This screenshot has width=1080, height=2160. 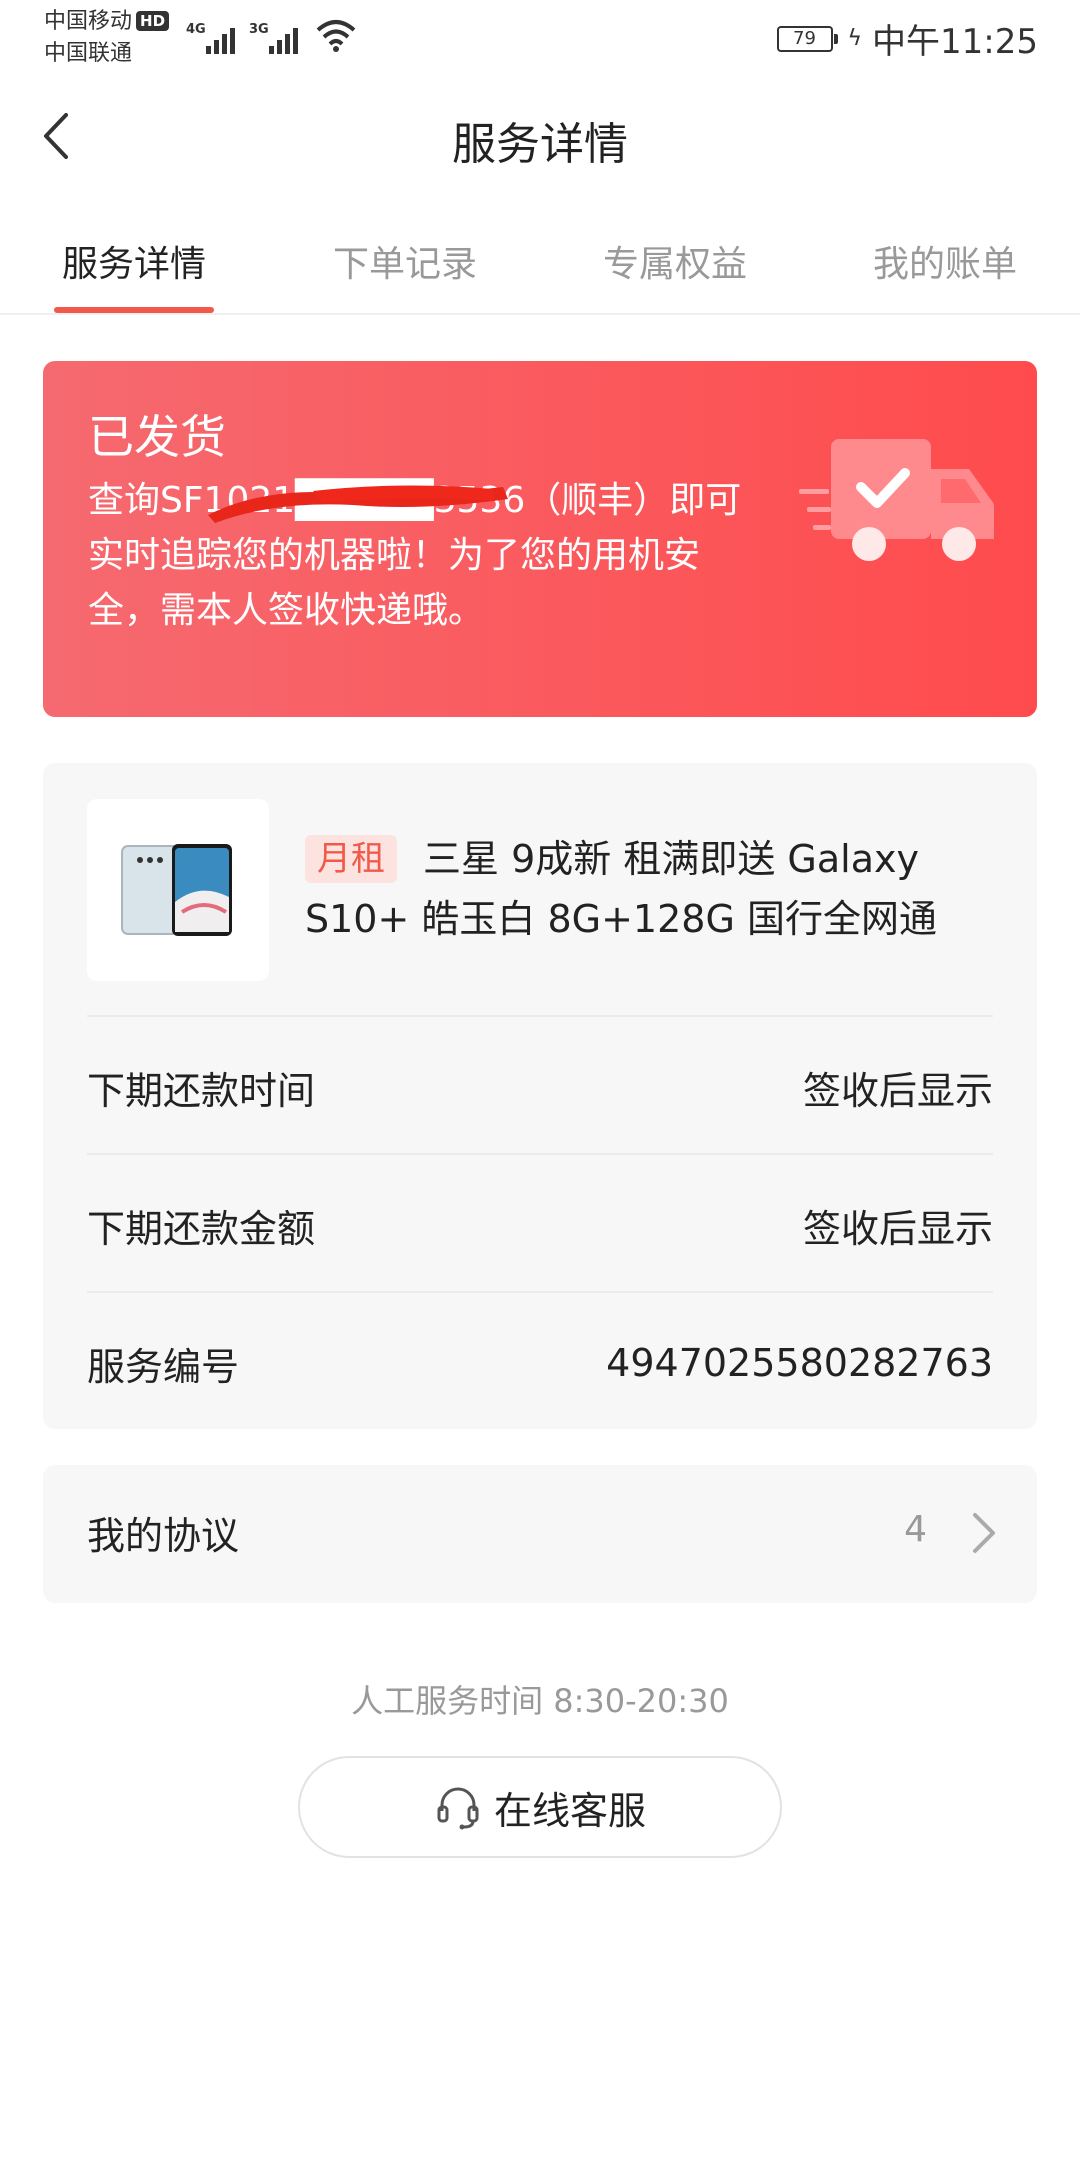 What do you see at coordinates (259, 29) in the screenshot?
I see `signal-2-label: 3G` at bounding box center [259, 29].